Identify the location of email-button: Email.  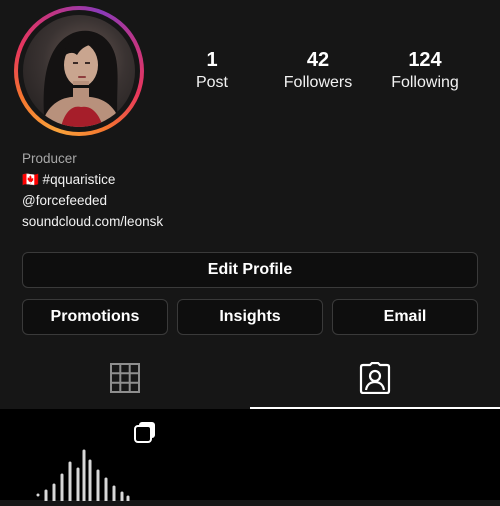
(405, 317).